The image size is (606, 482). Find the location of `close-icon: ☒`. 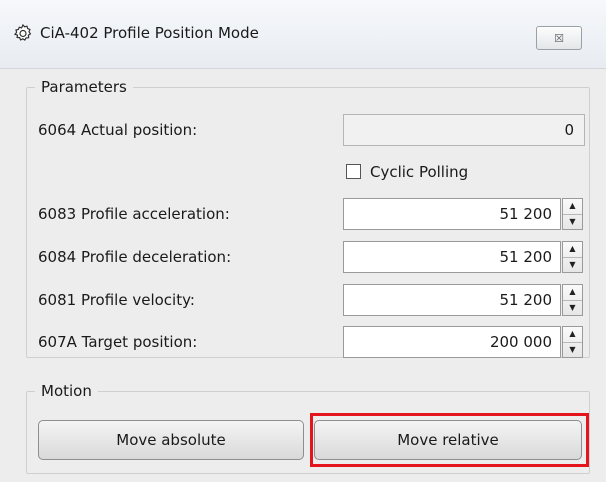

close-icon: ☒ is located at coordinates (559, 38).